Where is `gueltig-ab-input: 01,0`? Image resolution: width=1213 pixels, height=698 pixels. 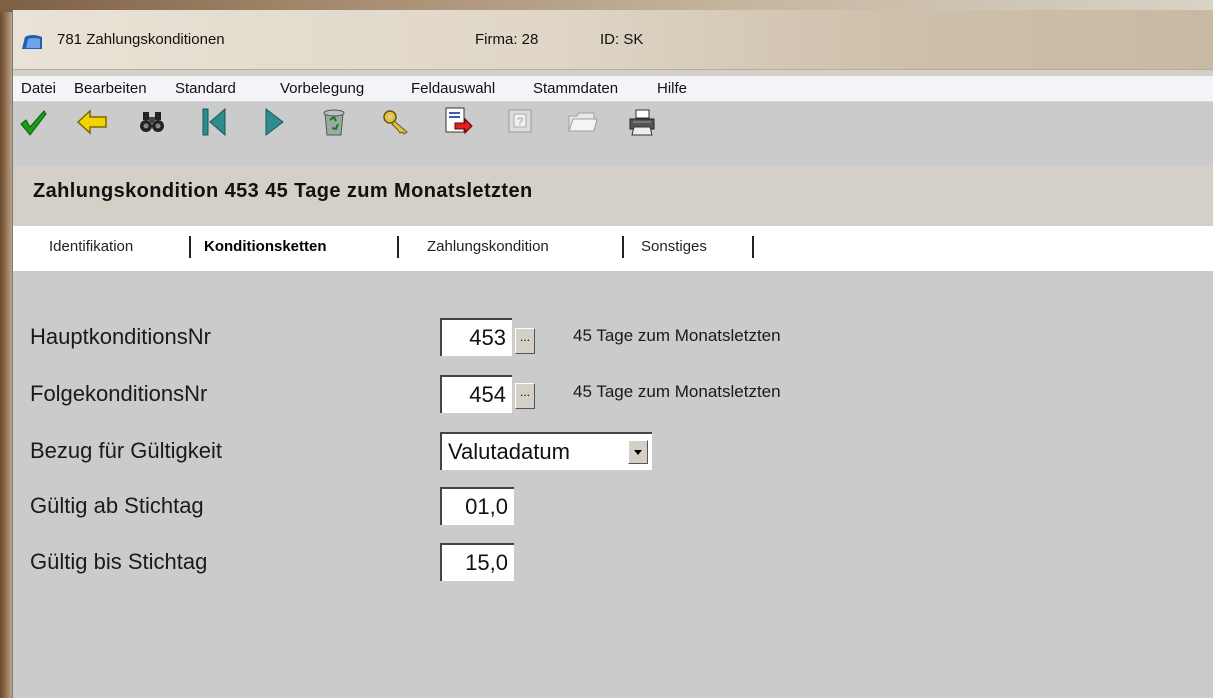
gueltig-ab-input: 01,0 is located at coordinates (477, 506).